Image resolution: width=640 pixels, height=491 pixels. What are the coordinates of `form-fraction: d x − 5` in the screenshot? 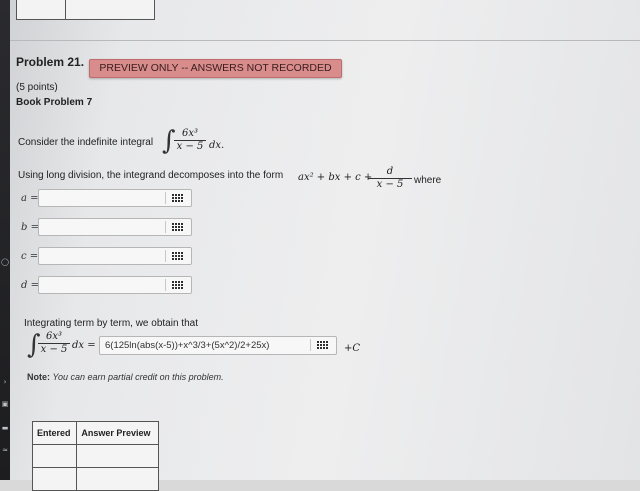 It's located at (390, 178).